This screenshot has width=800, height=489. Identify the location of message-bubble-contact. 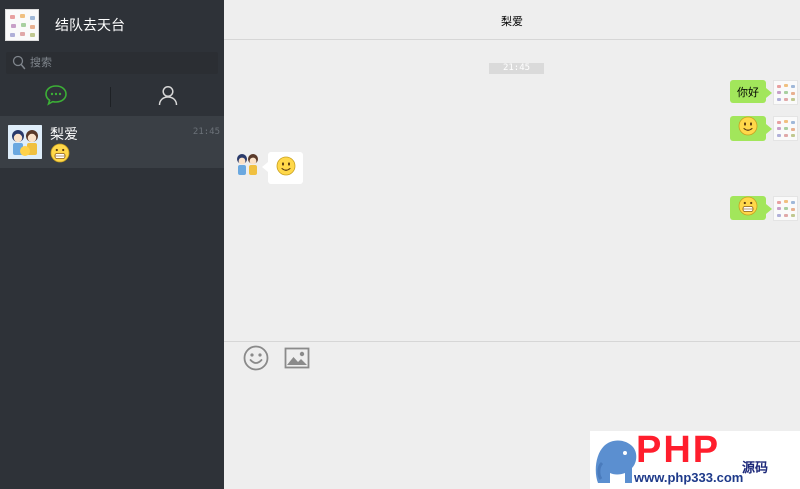
(282, 168).